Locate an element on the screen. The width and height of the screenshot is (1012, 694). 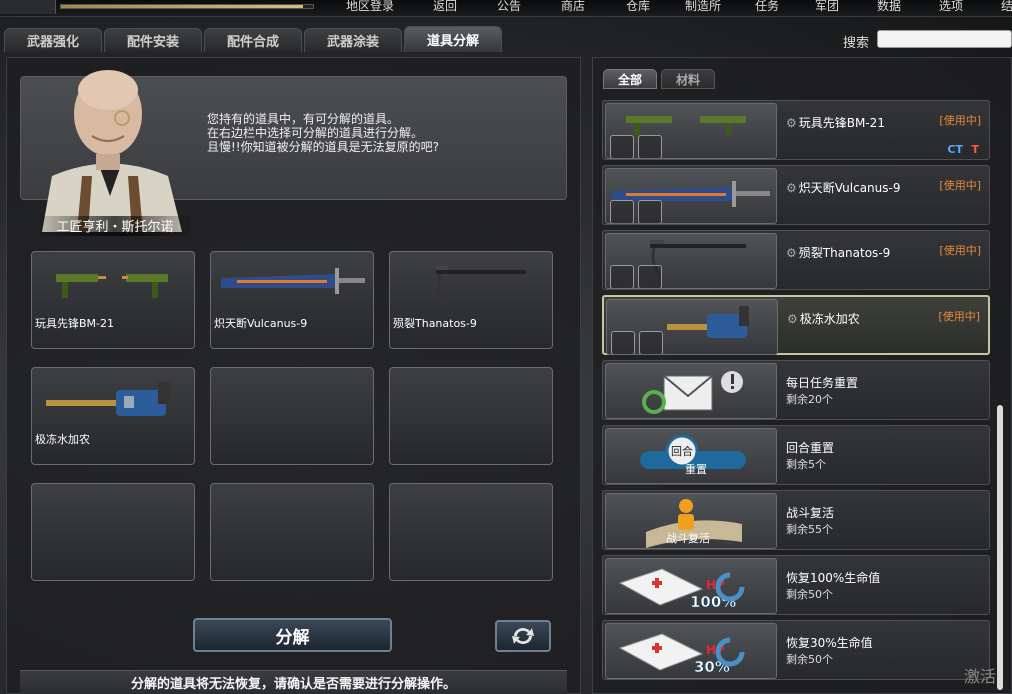
menu-workshop: 制造所 is located at coordinates (703, 7).